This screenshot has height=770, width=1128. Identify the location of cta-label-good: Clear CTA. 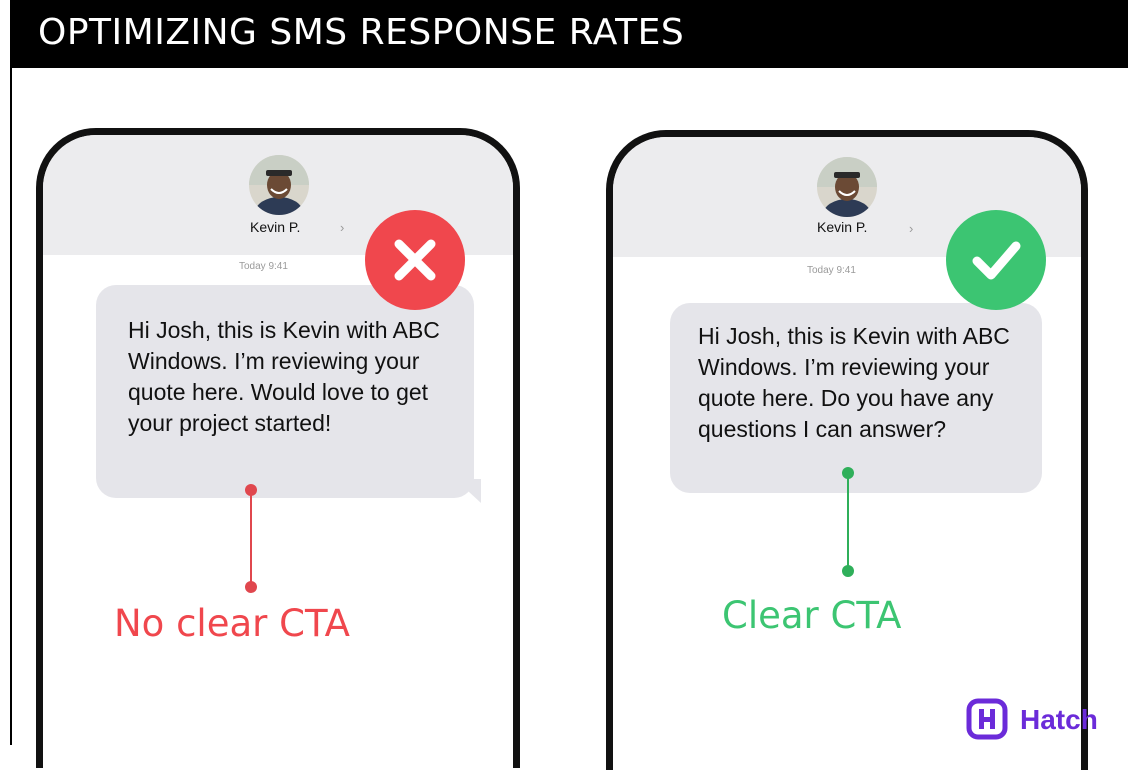
(812, 615).